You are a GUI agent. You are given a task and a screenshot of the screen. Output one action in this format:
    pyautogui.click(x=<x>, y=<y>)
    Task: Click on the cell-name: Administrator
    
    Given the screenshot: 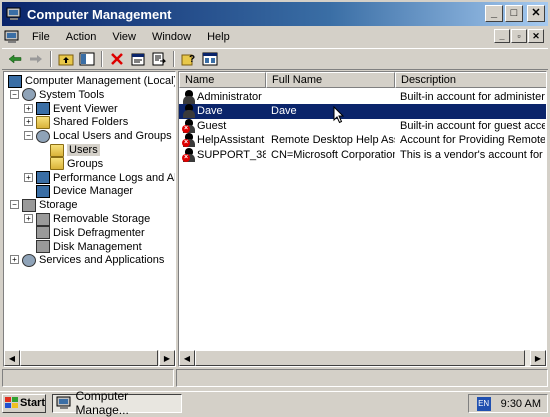 What is the action you would take?
    pyautogui.click(x=229, y=96)
    